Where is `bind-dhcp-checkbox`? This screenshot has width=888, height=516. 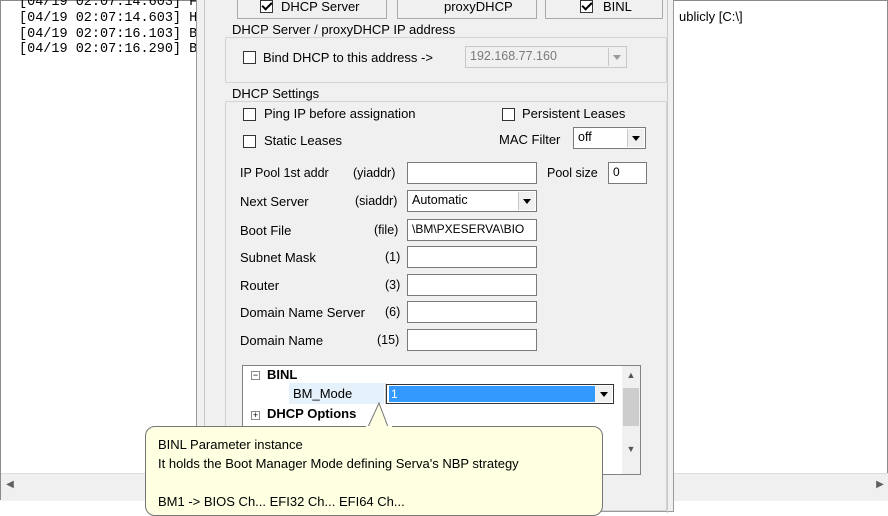 bind-dhcp-checkbox is located at coordinates (249, 57).